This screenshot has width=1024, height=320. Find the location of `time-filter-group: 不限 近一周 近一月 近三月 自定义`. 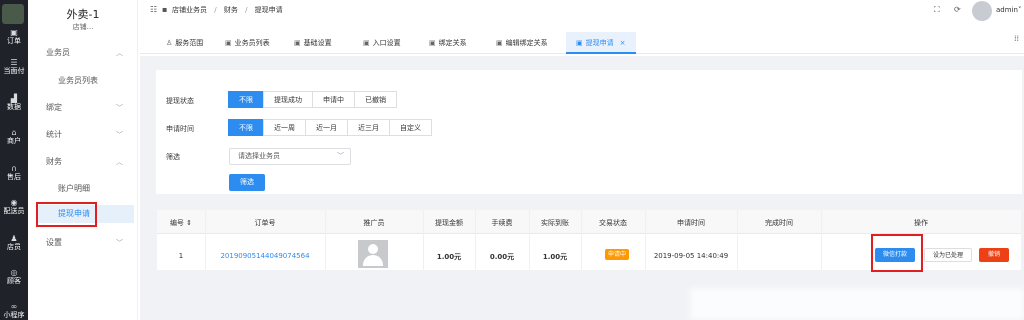

time-filter-group: 不限 近一周 近一月 近三月 自定义 is located at coordinates (330, 127).